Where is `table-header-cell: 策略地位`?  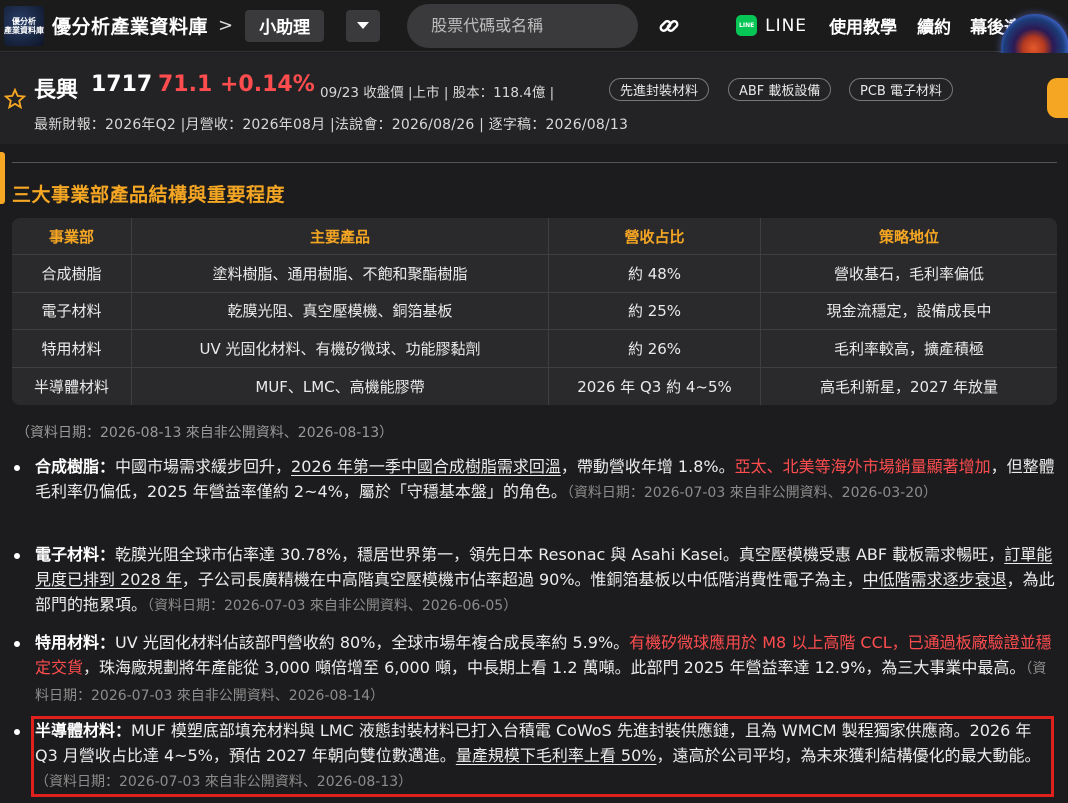 table-header-cell: 策略地位 is located at coordinates (908, 236).